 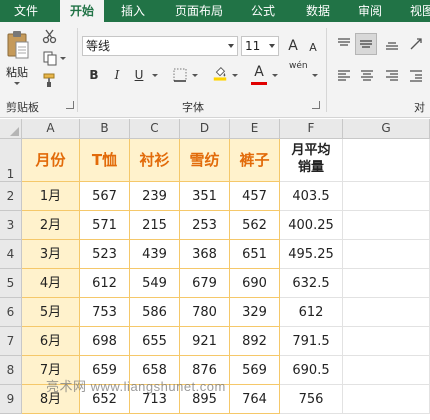 What do you see at coordinates (370, 11) in the screenshot?
I see `tab-review: 审阅` at bounding box center [370, 11].